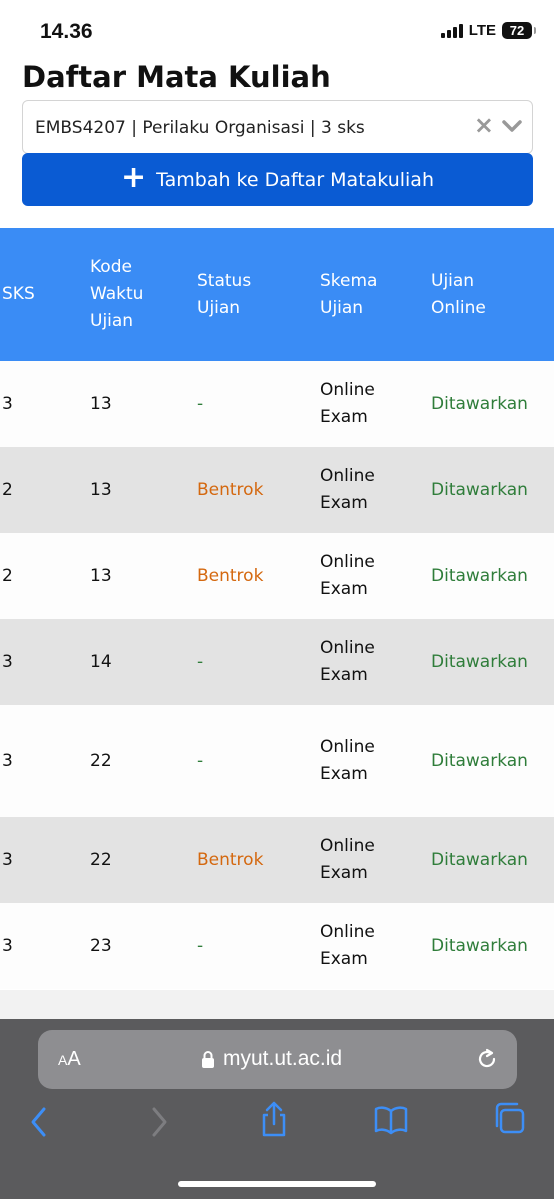 The width and height of the screenshot is (554, 1199). Describe the element at coordinates (159, 1124) in the screenshot. I see `forward-icon` at that location.